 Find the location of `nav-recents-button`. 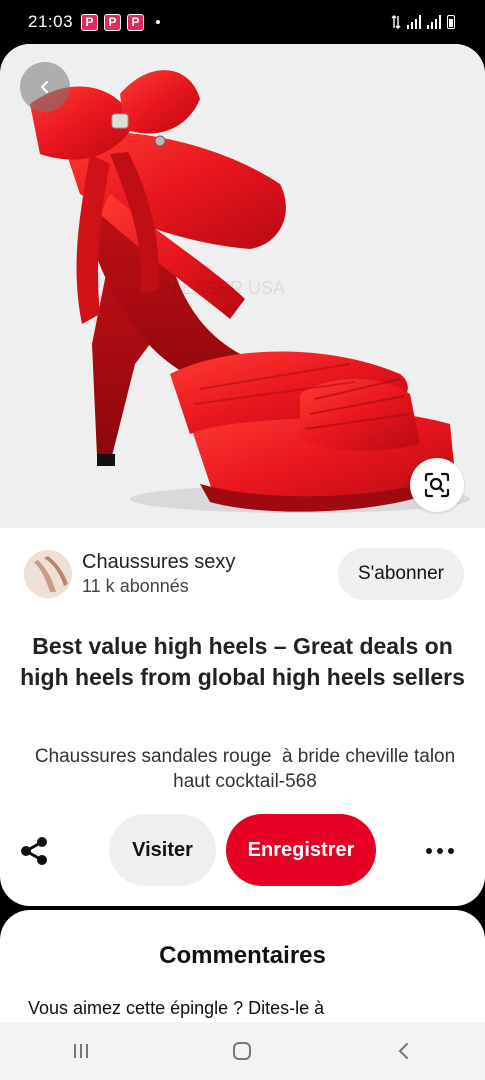

nav-recents-button is located at coordinates (81, 1051).